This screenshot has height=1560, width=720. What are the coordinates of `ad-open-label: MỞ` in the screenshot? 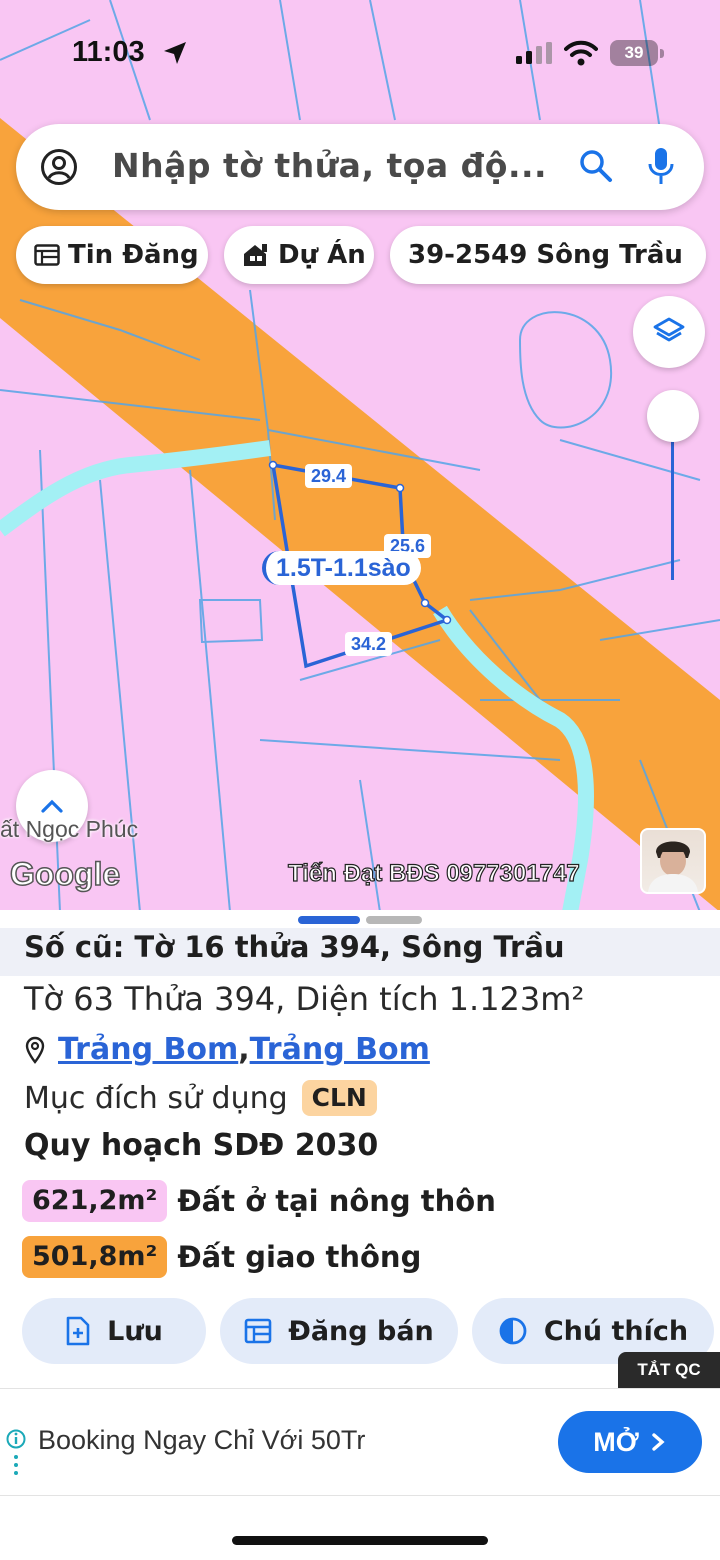 It's located at (616, 1441).